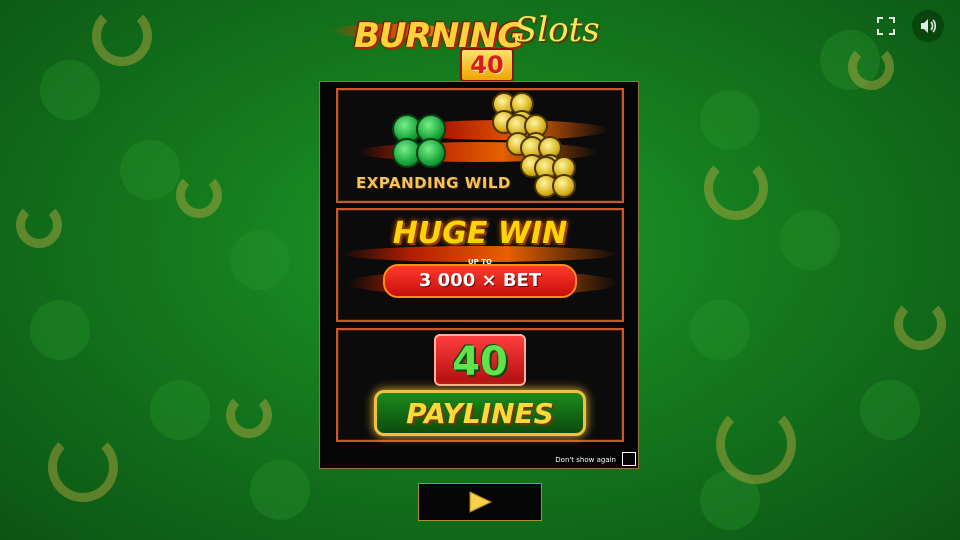 This screenshot has width=960, height=540. What do you see at coordinates (487, 65) in the screenshot?
I see `logo-badge: 40` at bounding box center [487, 65].